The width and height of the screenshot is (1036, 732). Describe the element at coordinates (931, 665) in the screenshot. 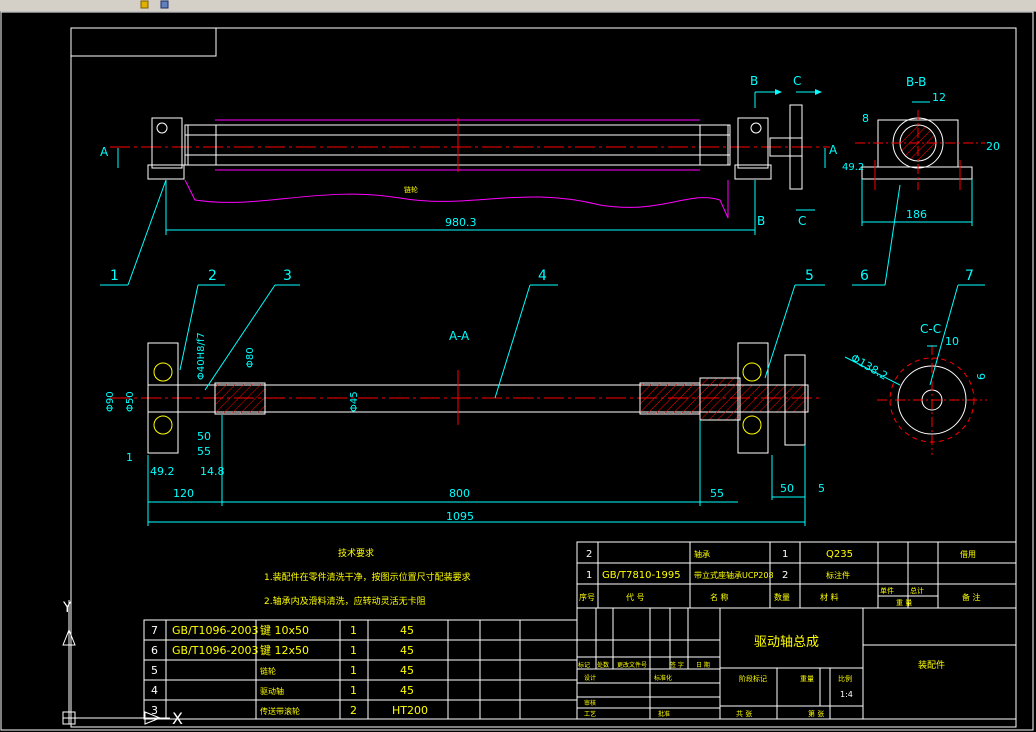

I see `doc-type: 装配件` at that location.